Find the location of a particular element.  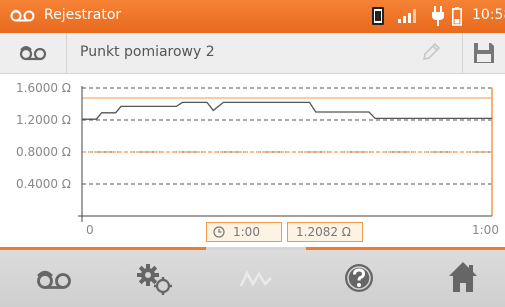

clock: 10:58 is located at coordinates (488, 15).